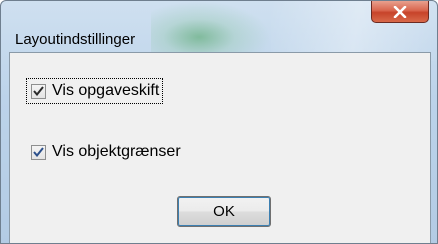 This screenshot has height=244, width=438. I want to click on checkbox-show-object-borders, so click(38, 152).